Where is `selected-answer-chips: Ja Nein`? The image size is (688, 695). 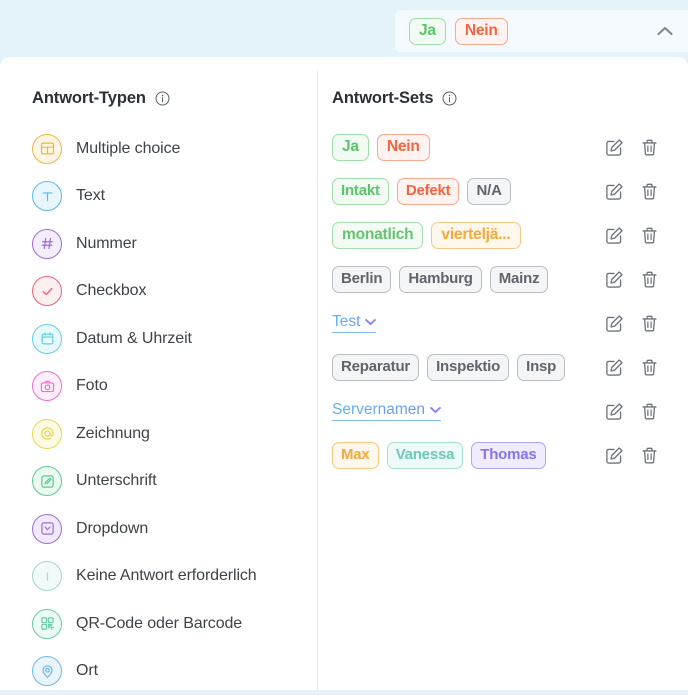 selected-answer-chips: Ja Nein is located at coordinates (458, 31).